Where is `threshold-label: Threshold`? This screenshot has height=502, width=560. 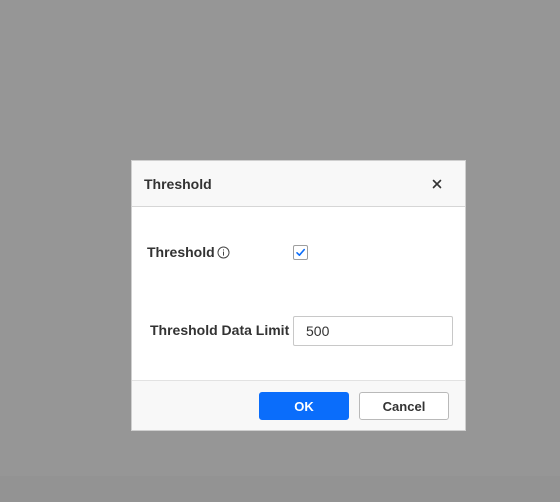 threshold-label: Threshold is located at coordinates (181, 252).